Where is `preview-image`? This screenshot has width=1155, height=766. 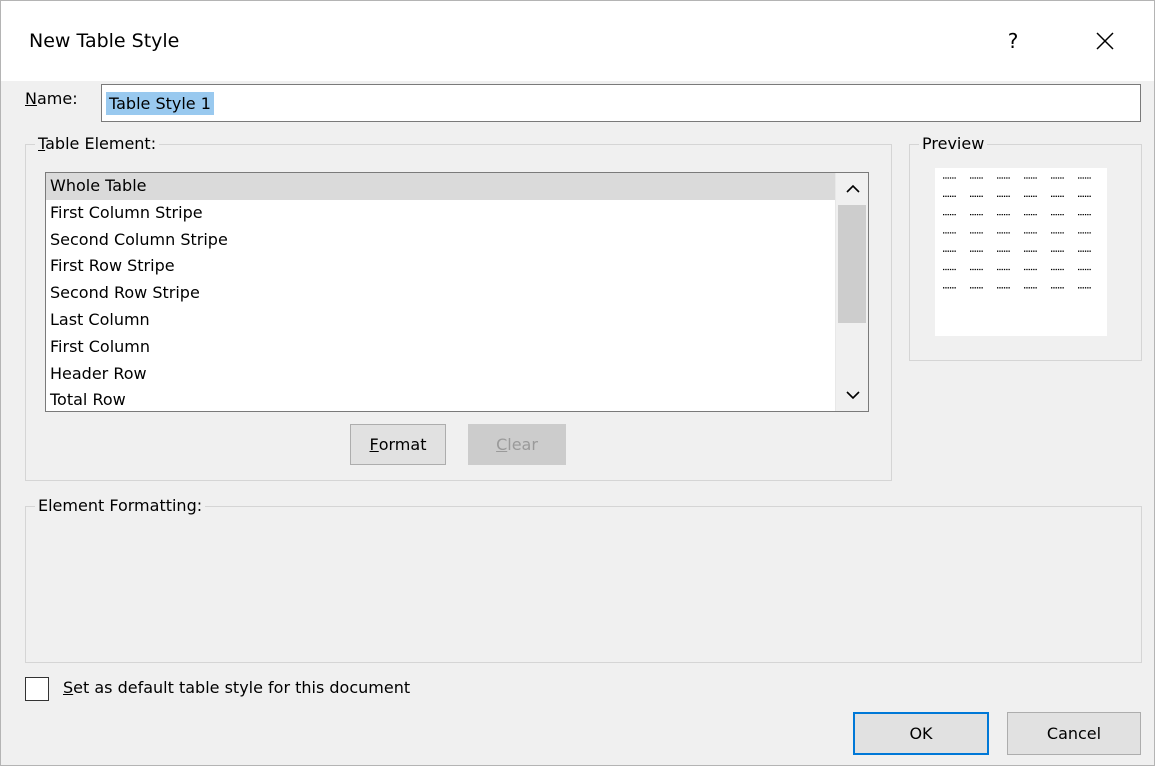 preview-image is located at coordinates (1021, 252).